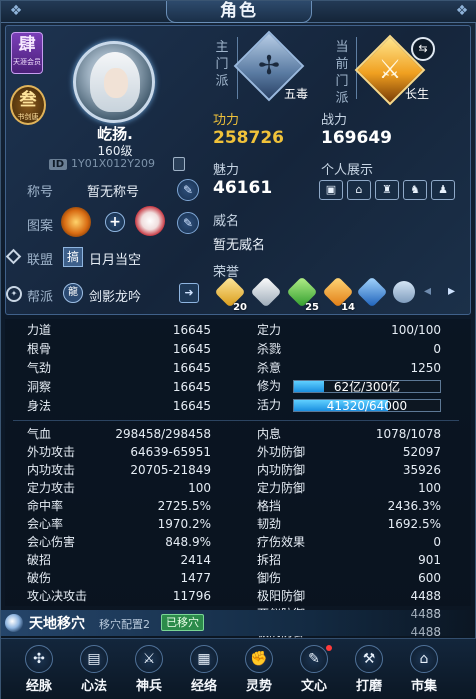  Describe the element at coordinates (119, 470) in the screenshot. I see `stat-row: 内功攻击 20705-21849` at that location.